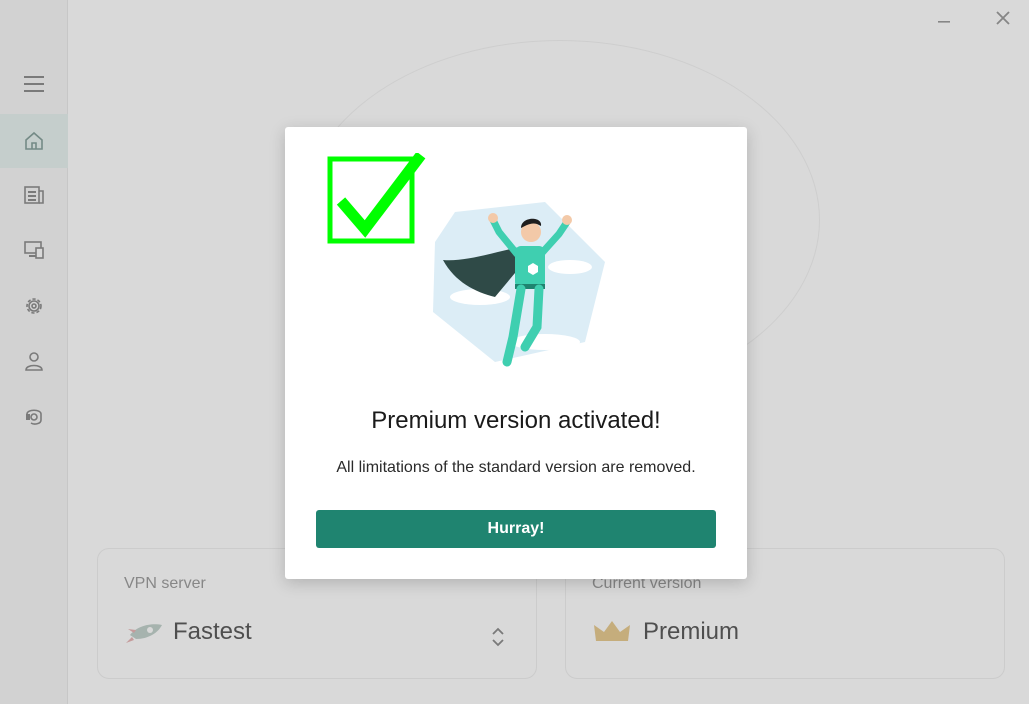 The width and height of the screenshot is (1029, 704). Describe the element at coordinates (516, 529) in the screenshot. I see `hurray-button: Hurray!` at that location.